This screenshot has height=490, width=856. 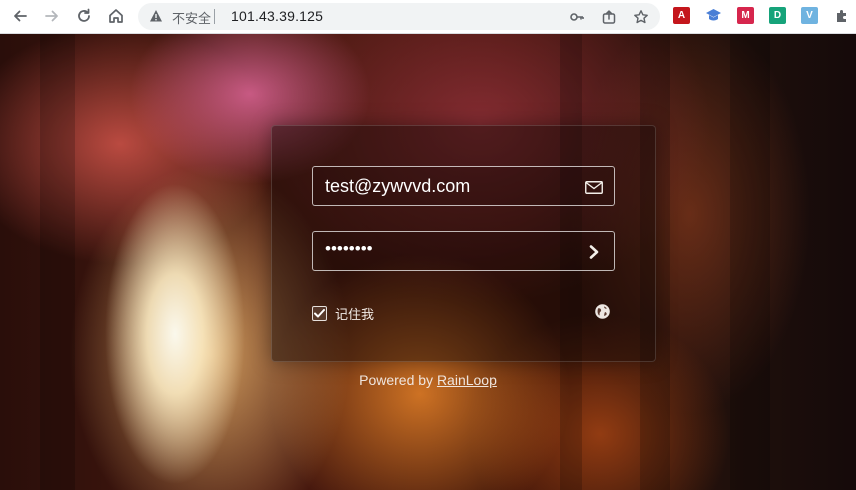 I want to click on envelope-icon, so click(x=594, y=187).